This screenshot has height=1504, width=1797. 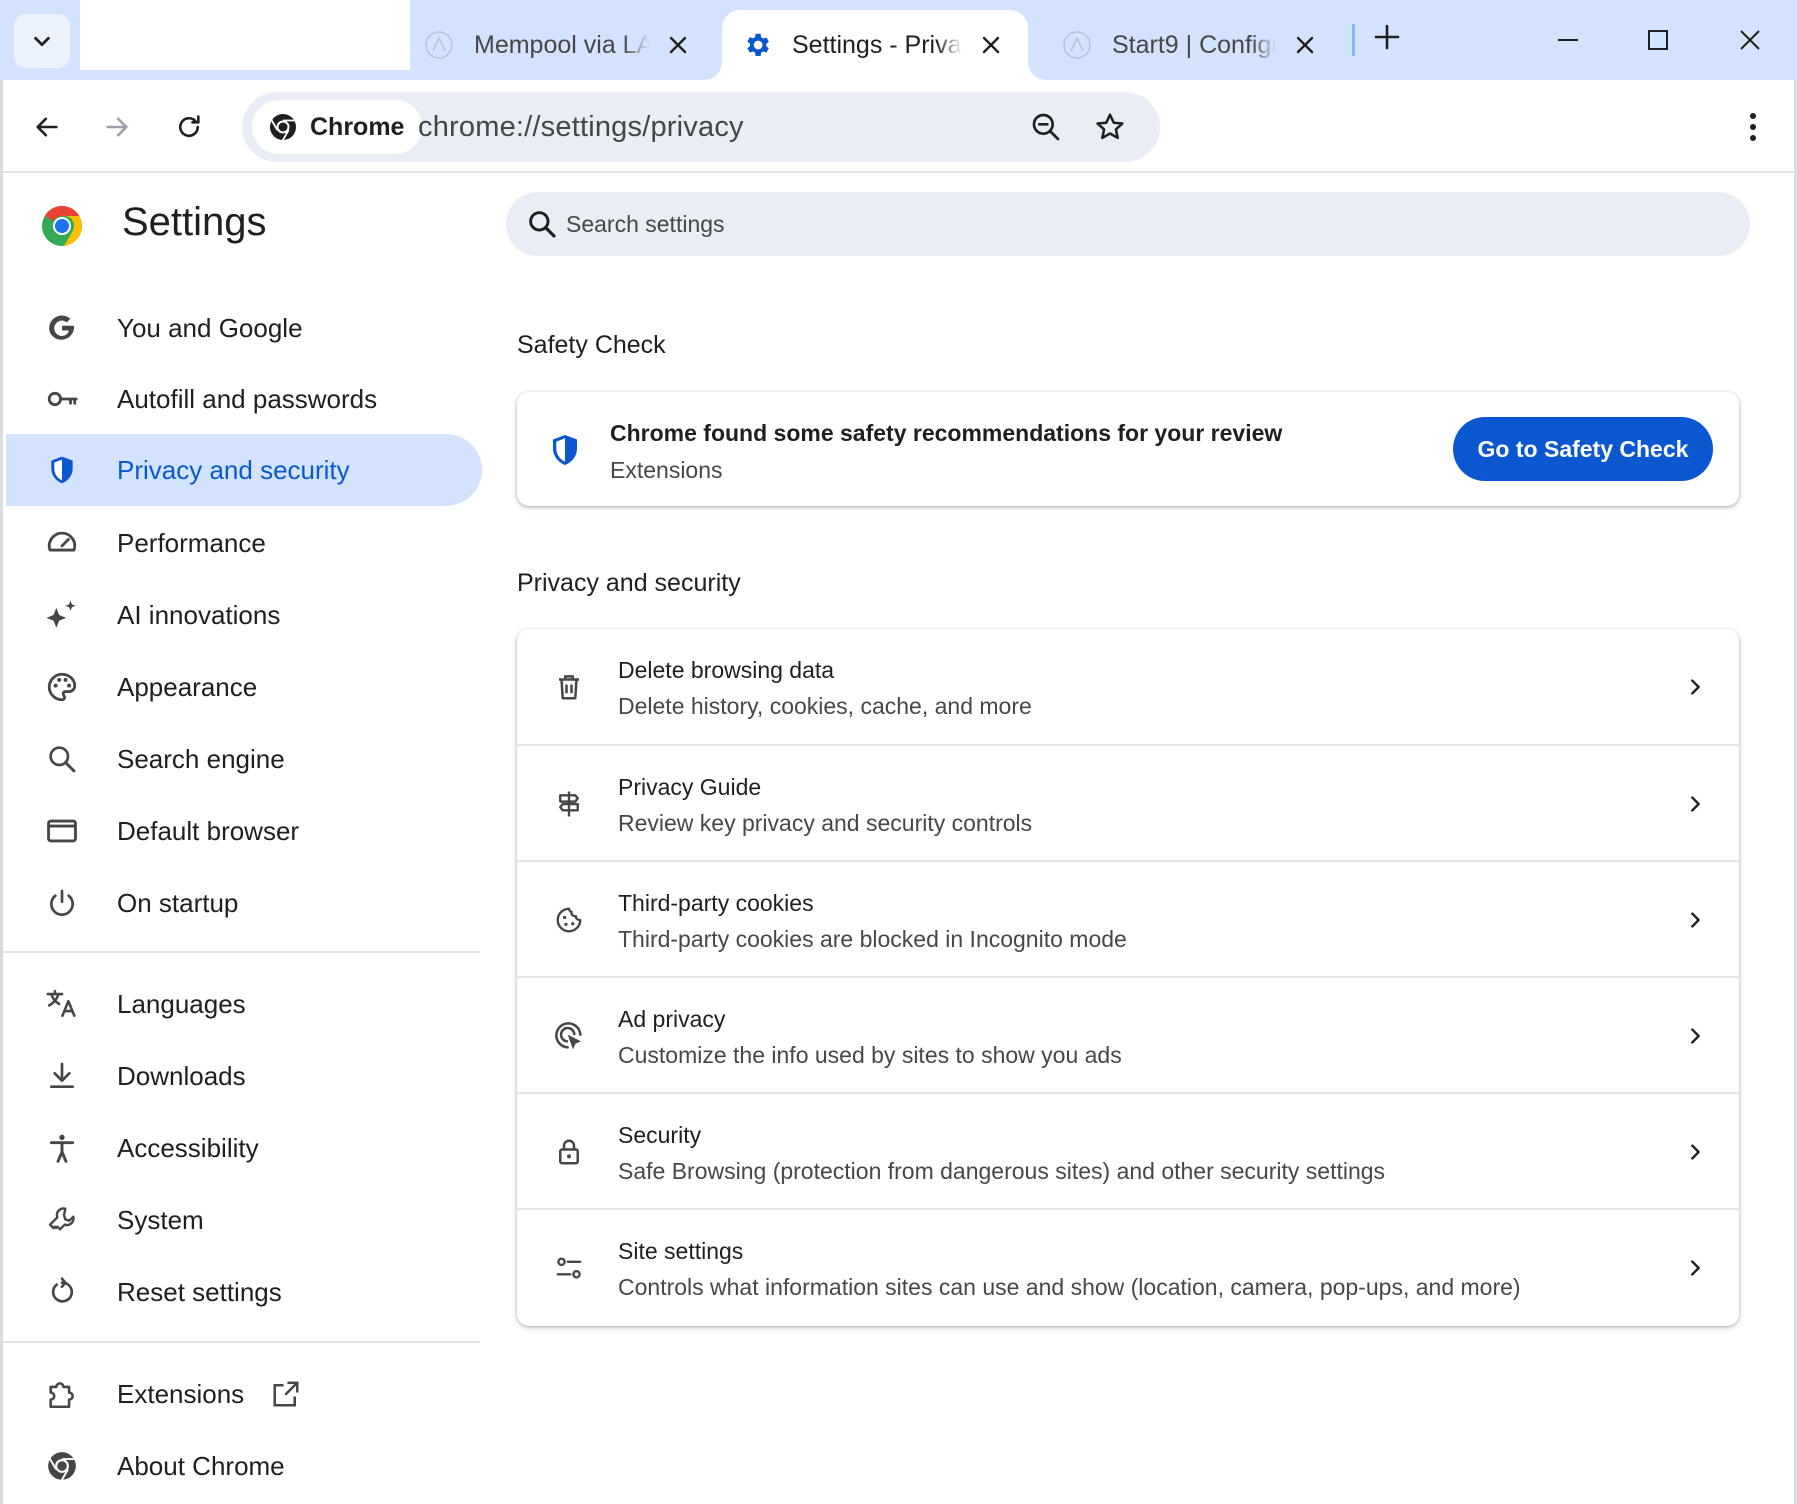 What do you see at coordinates (240, 952) in the screenshot?
I see `sidebar-divider` at bounding box center [240, 952].